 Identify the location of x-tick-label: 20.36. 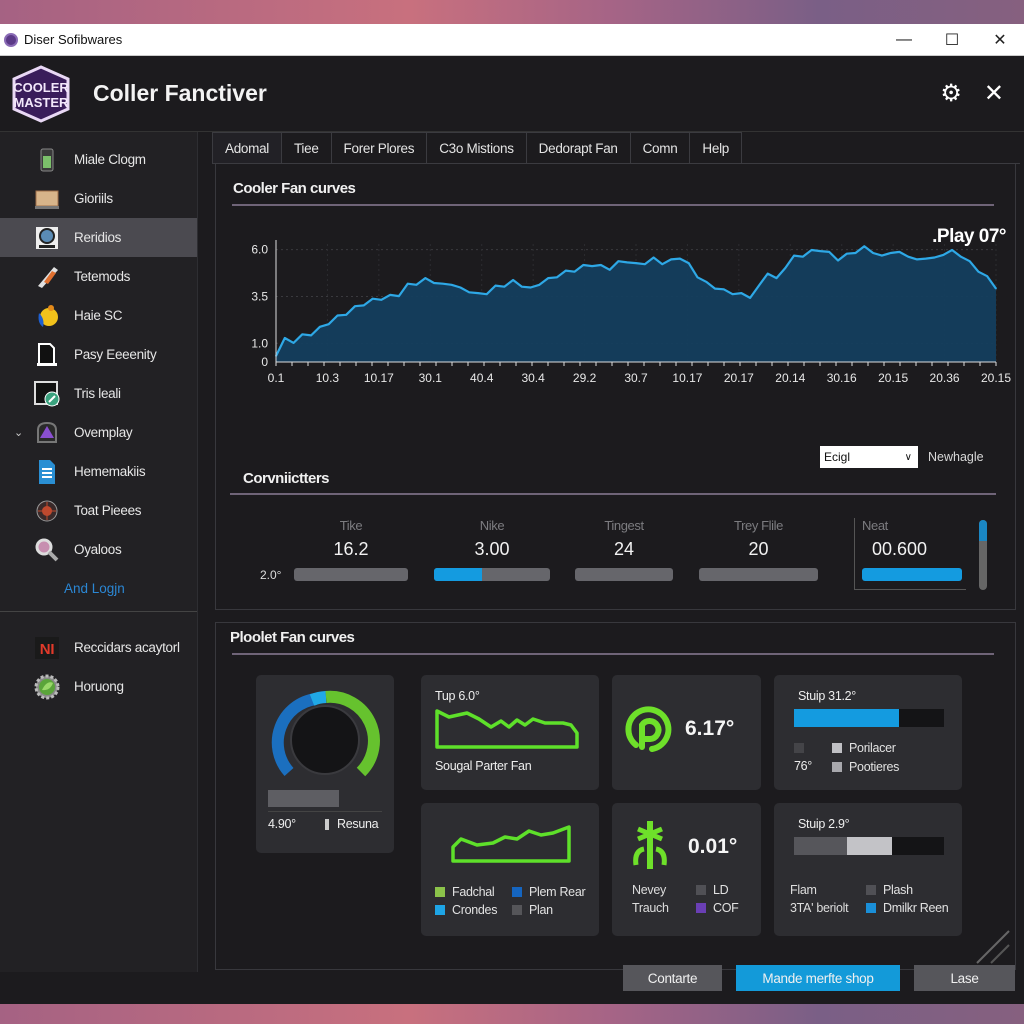
(945, 378).